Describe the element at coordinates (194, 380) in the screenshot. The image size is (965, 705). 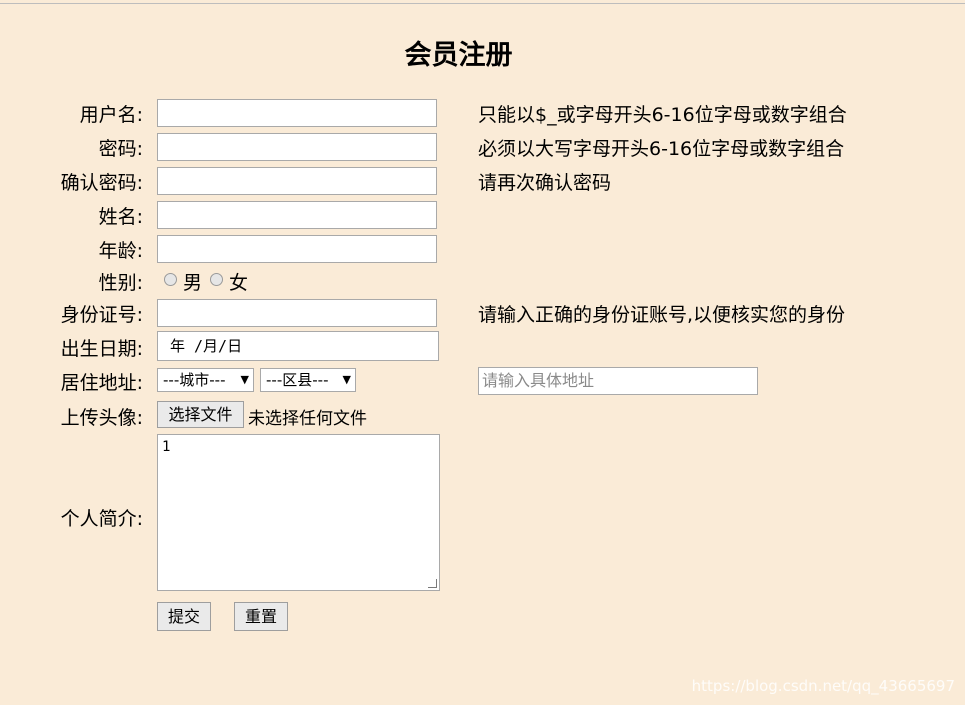
I see `city-select-value: ---城市---` at that location.